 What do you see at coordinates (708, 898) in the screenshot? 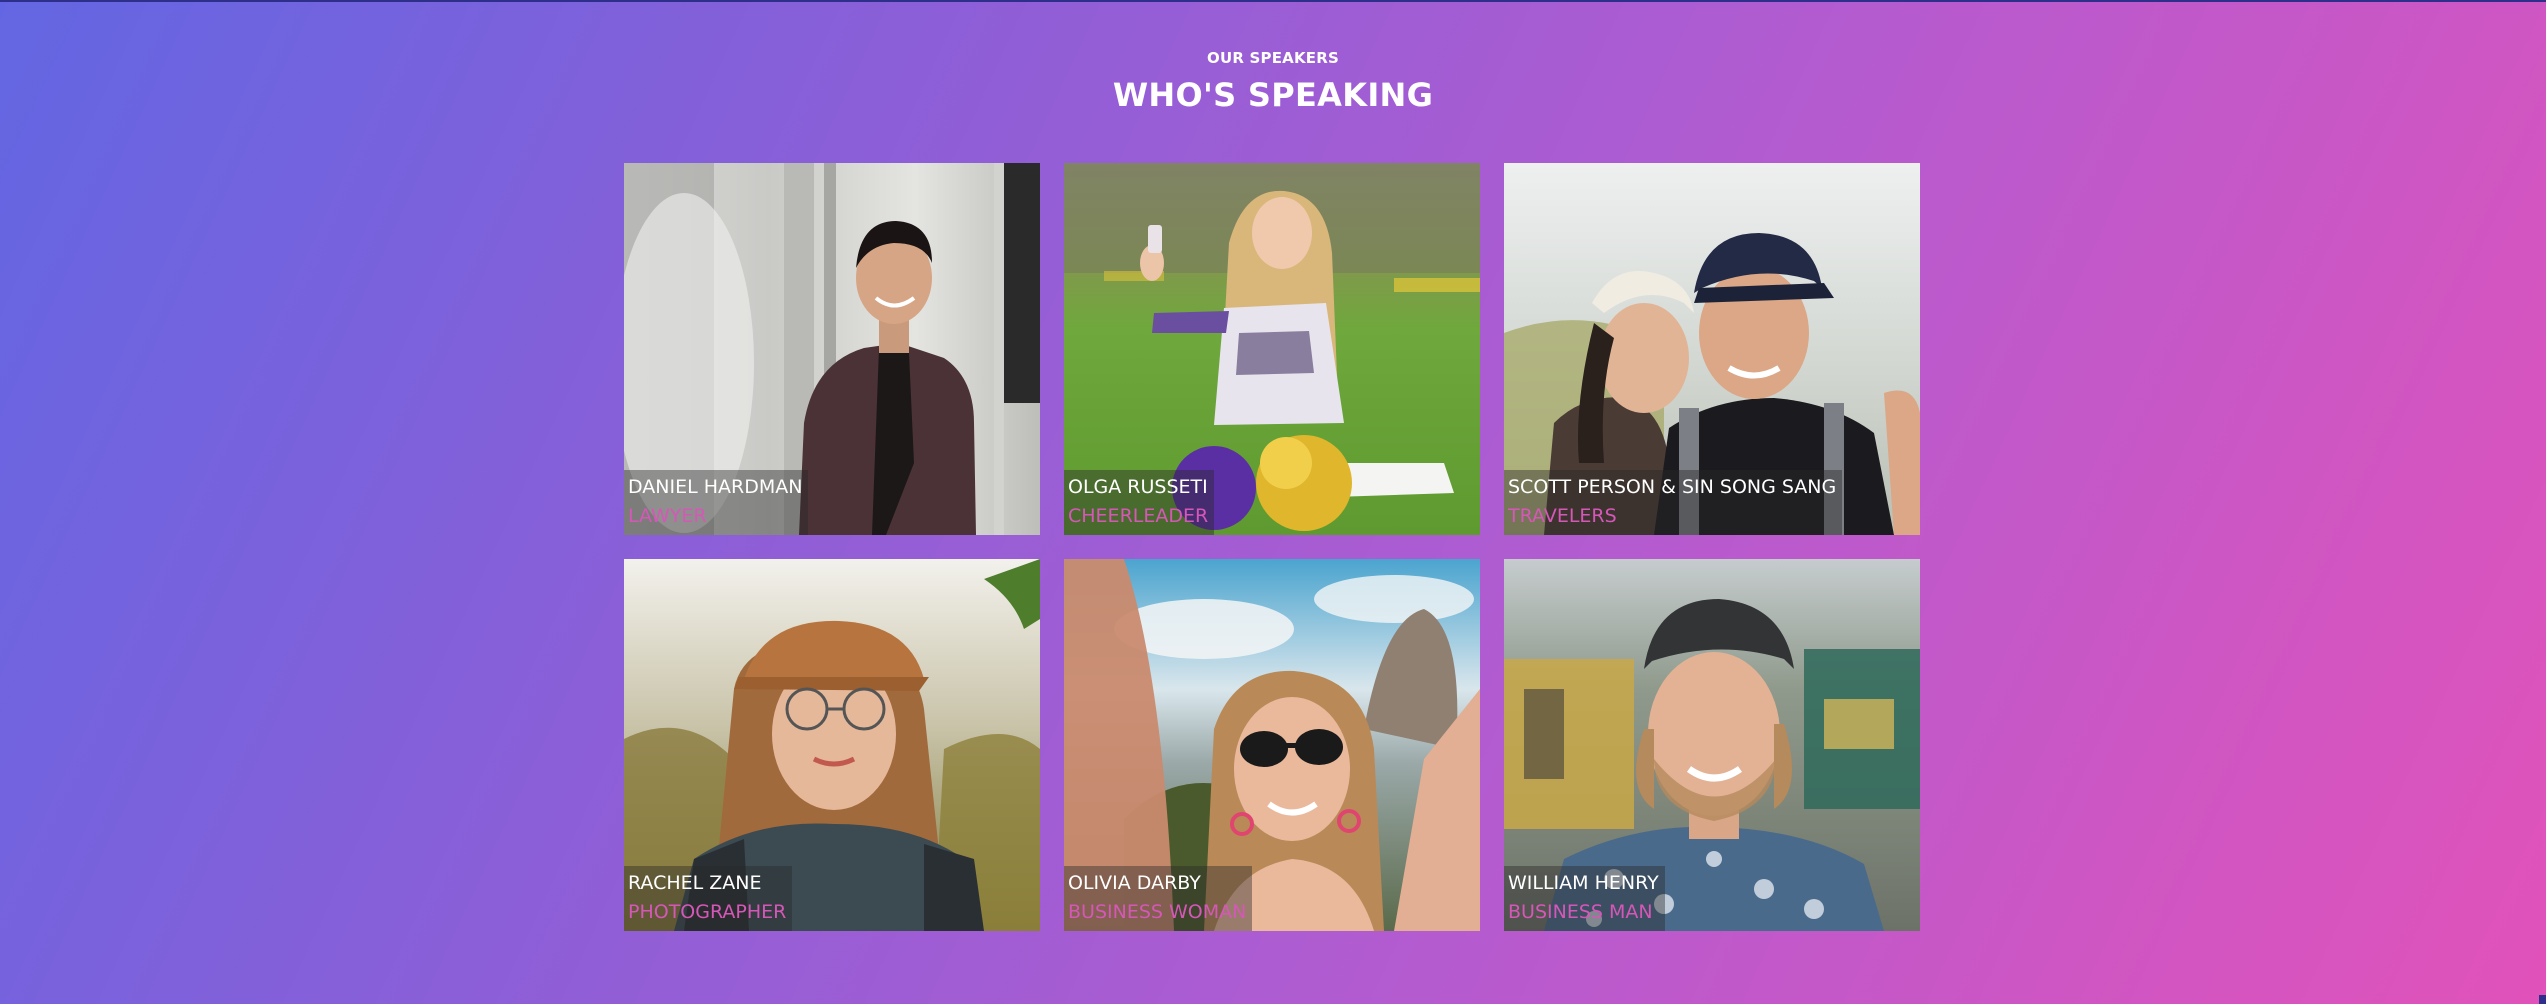
I see `speaker-caption: RACHEL ZANE PHOTOGRAPHER` at bounding box center [708, 898].